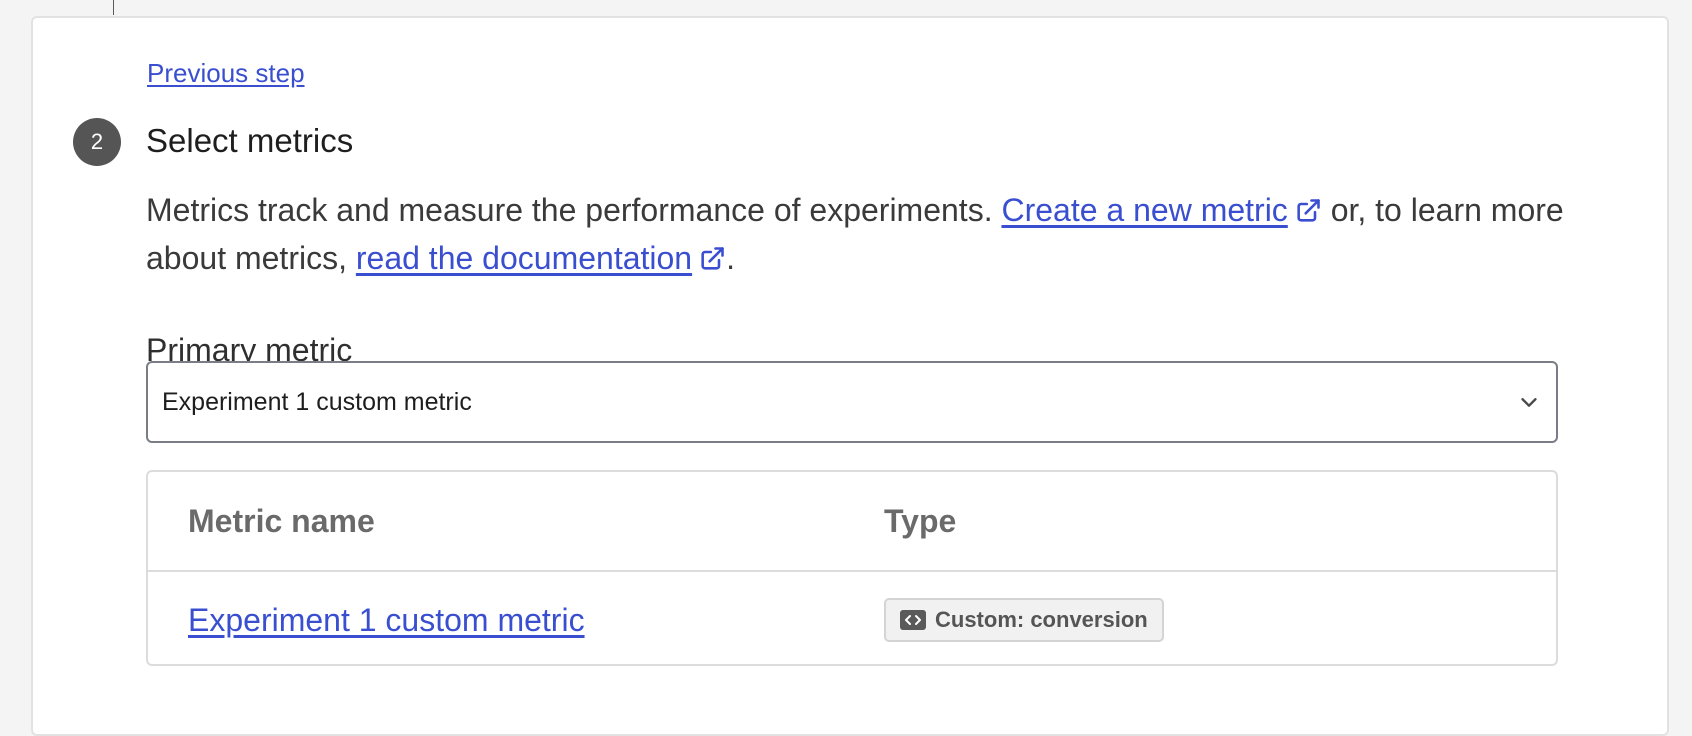  What do you see at coordinates (113, 7) in the screenshot?
I see `top-divider-line` at bounding box center [113, 7].